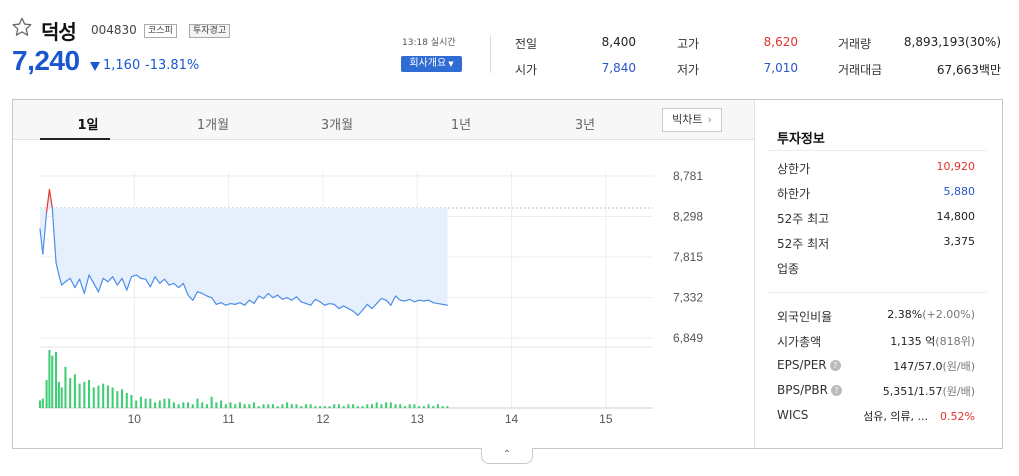  I want to click on info-label-foreign-ratio: 외국인비율, so click(805, 317).